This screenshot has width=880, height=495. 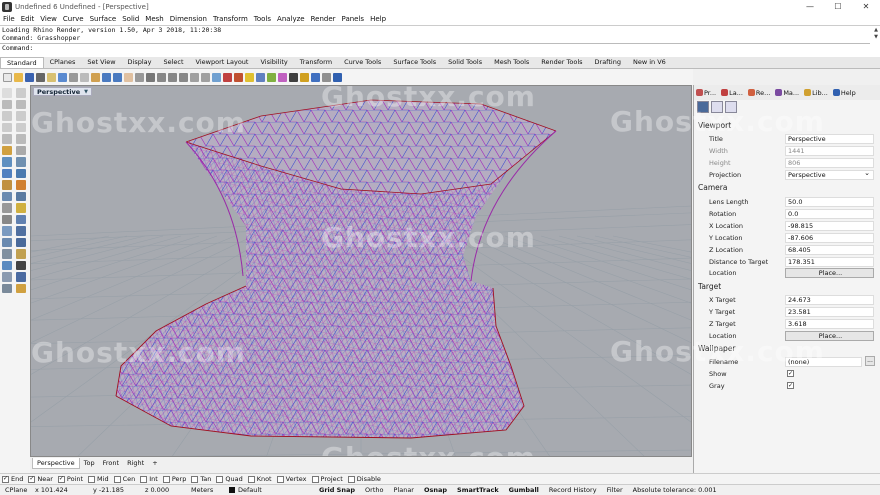 What do you see at coordinates (21, 127) in the screenshot?
I see `rectangle-icon` at bounding box center [21, 127].